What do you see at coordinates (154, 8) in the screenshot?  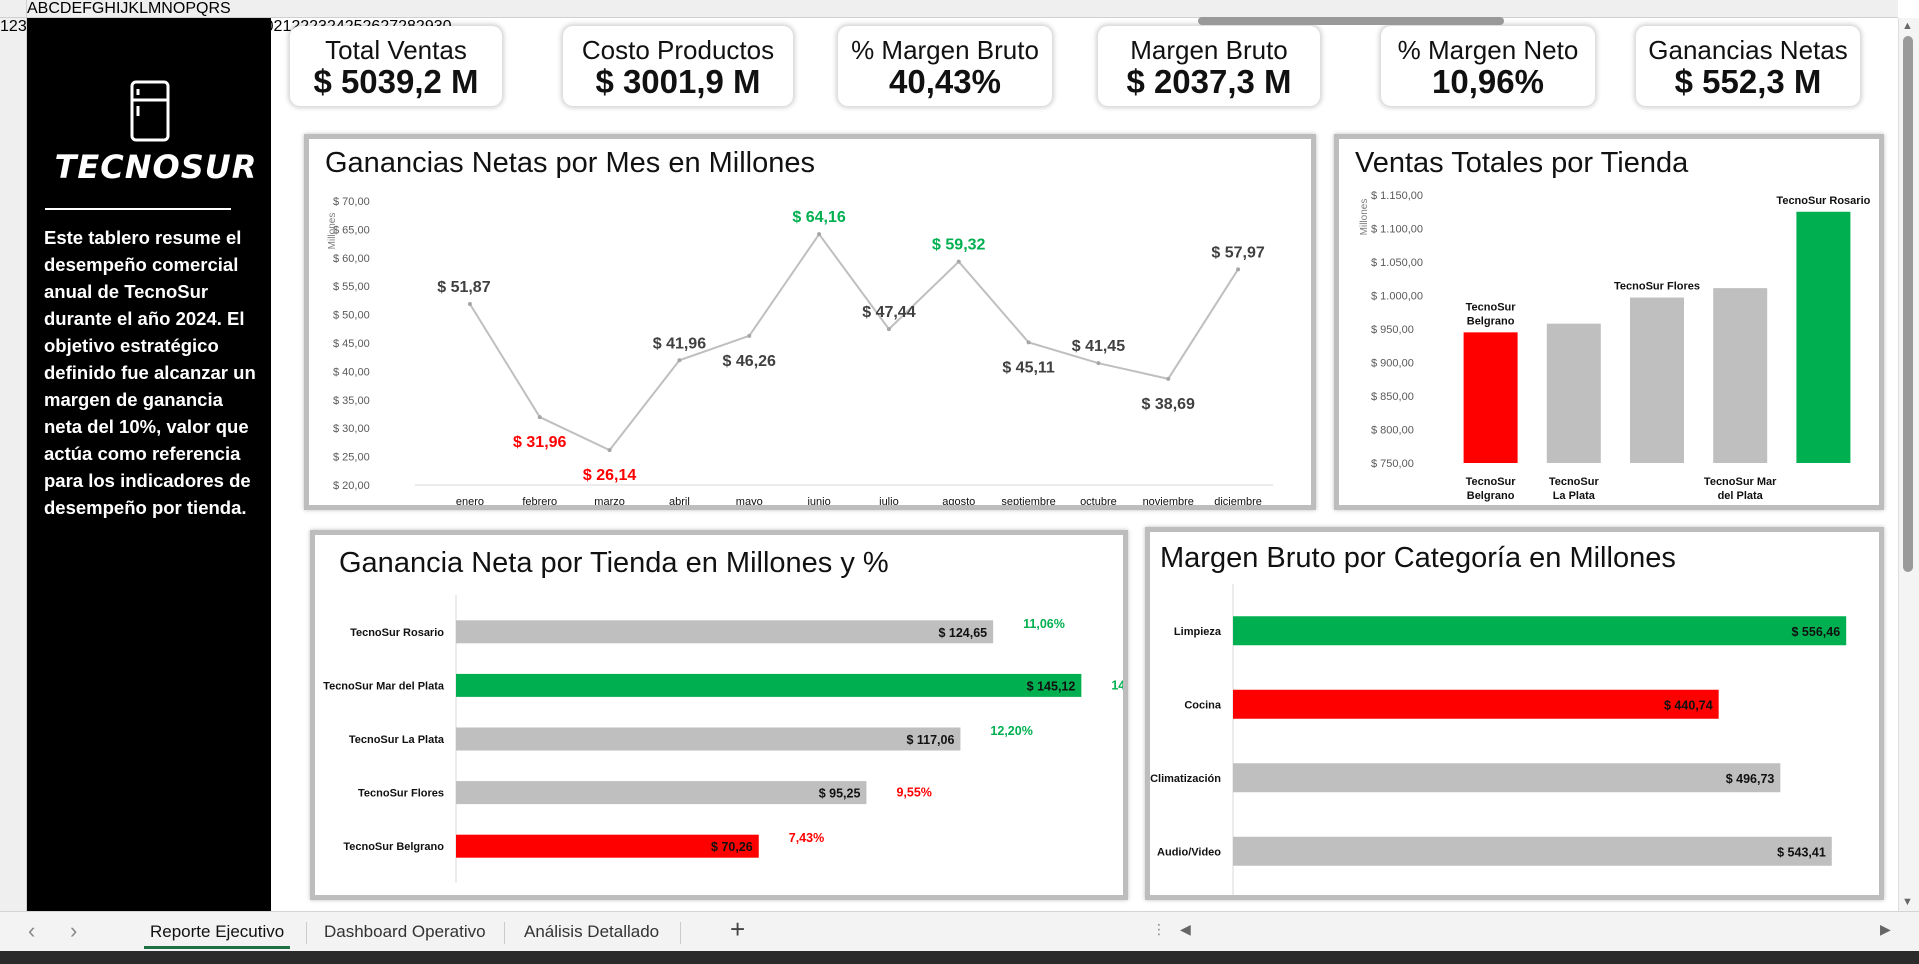 I see `column-header: M` at bounding box center [154, 8].